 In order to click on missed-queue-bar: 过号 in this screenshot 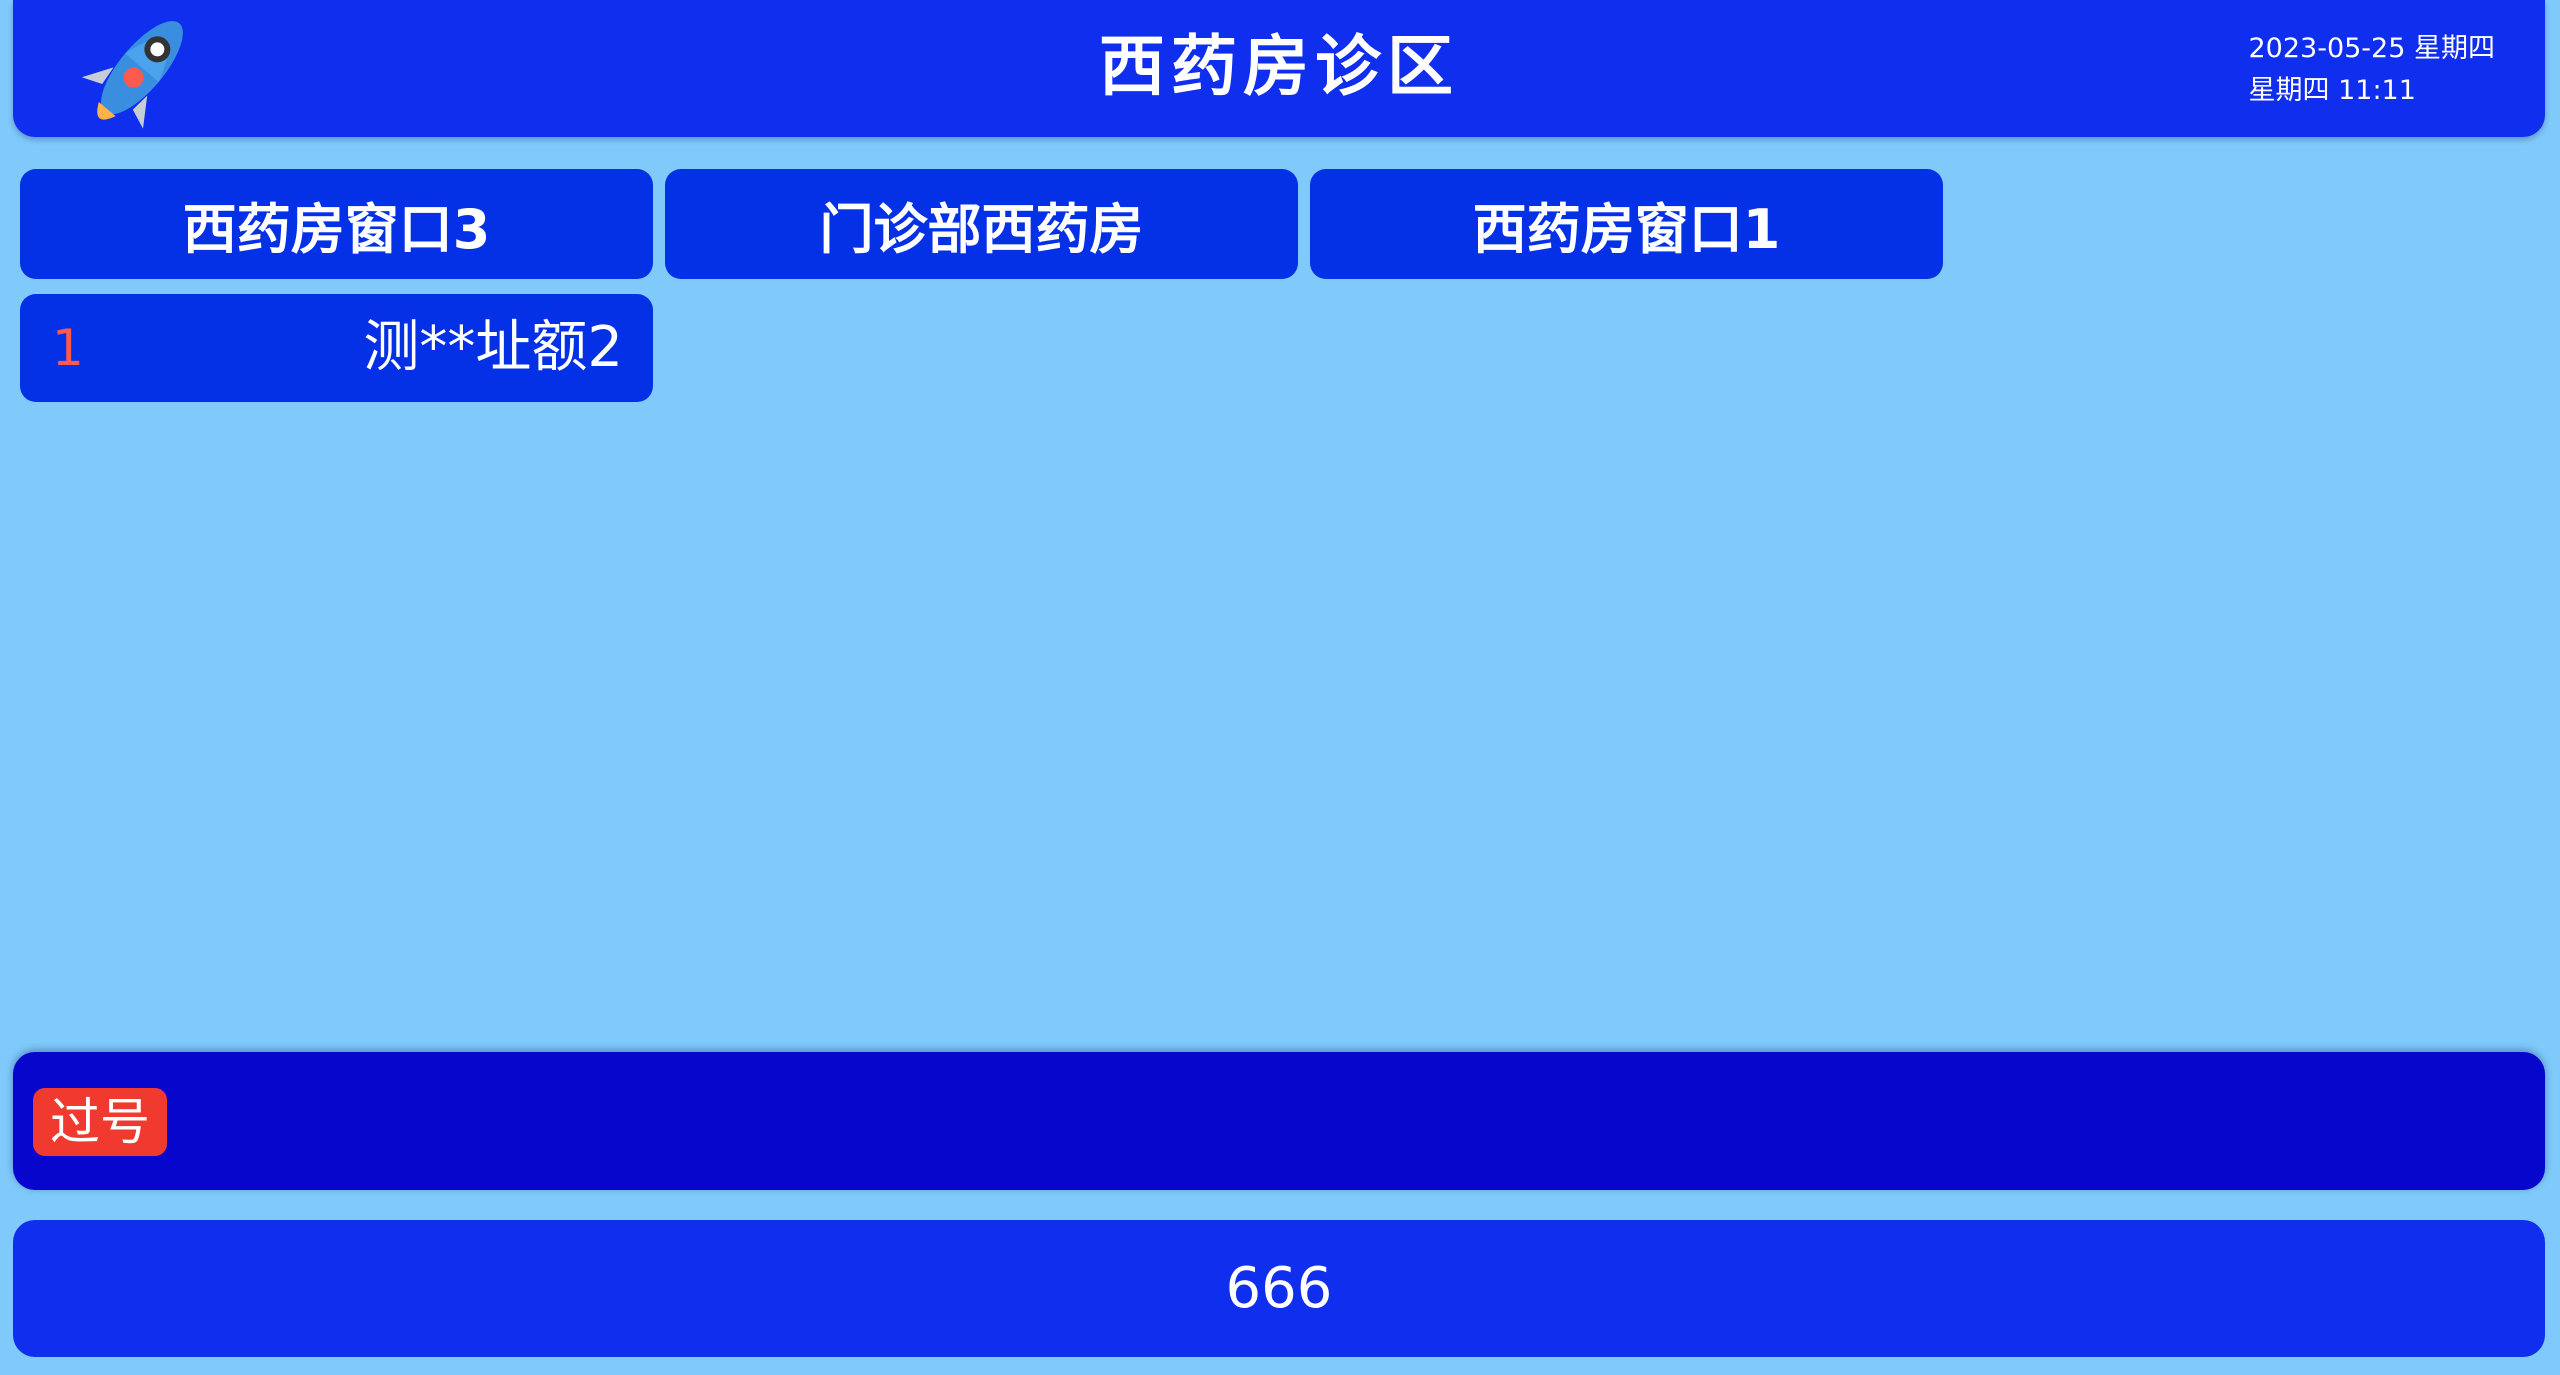, I will do `click(1279, 1121)`.